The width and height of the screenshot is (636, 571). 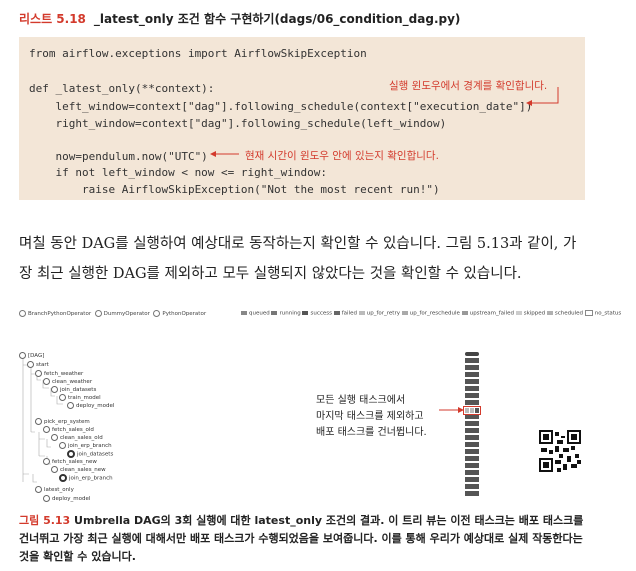 What do you see at coordinates (60, 314) in the screenshot?
I see `operator-label: BranchPythonOperator` at bounding box center [60, 314].